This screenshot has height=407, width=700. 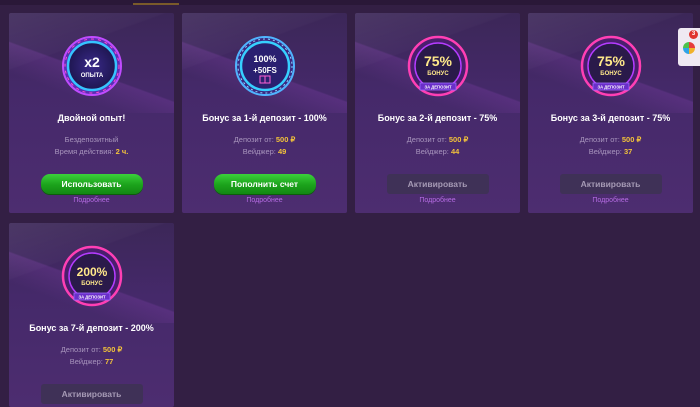 What do you see at coordinates (92, 62) in the screenshot?
I see `svg-text: x2` at bounding box center [92, 62].